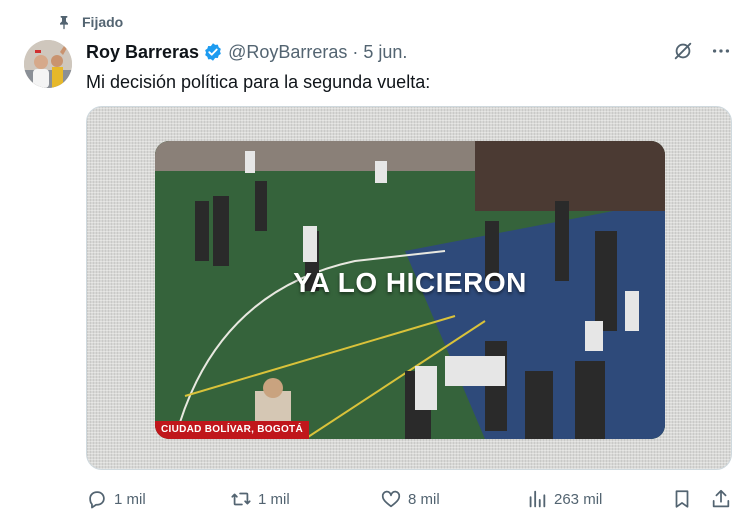  I want to click on tweet-header-actions, so click(702, 51).